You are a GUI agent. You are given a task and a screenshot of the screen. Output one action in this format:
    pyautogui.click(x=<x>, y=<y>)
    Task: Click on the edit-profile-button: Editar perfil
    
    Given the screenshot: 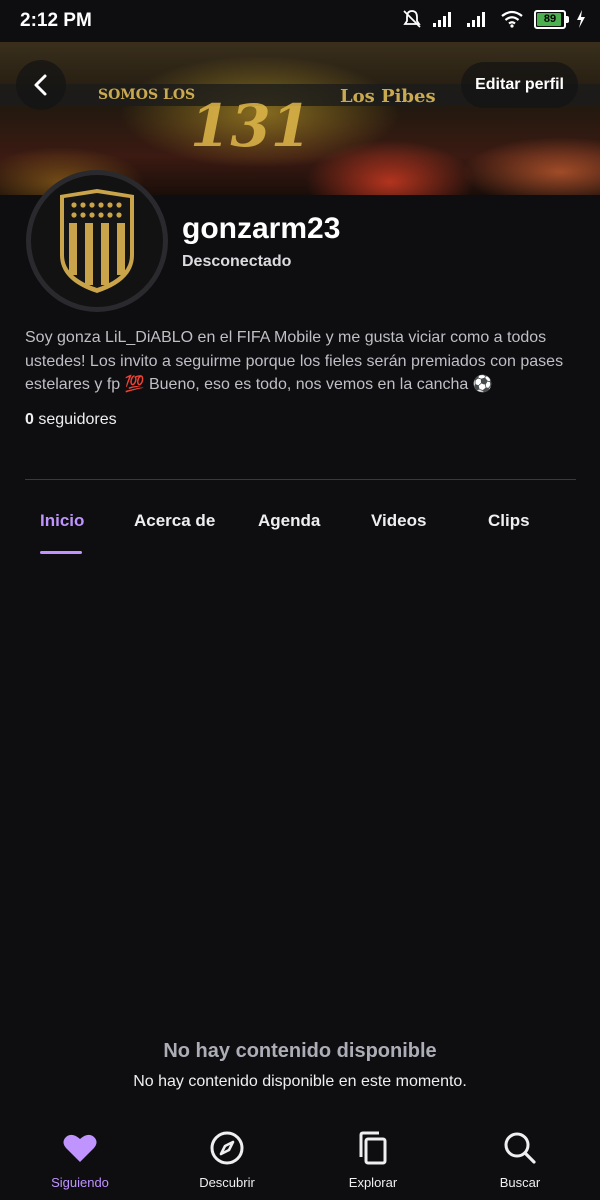 What is the action you would take?
    pyautogui.click(x=519, y=85)
    